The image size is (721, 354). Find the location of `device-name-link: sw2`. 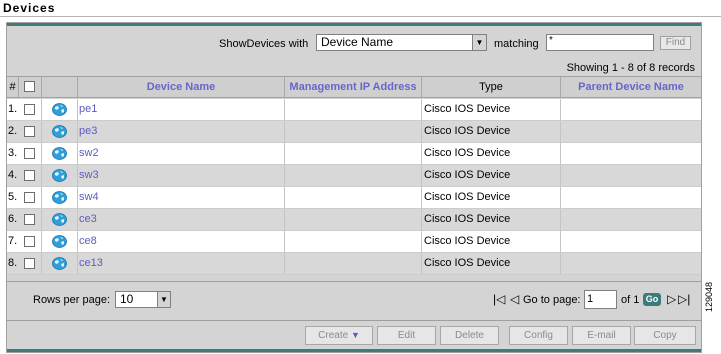

device-name-link: sw2 is located at coordinates (89, 153).